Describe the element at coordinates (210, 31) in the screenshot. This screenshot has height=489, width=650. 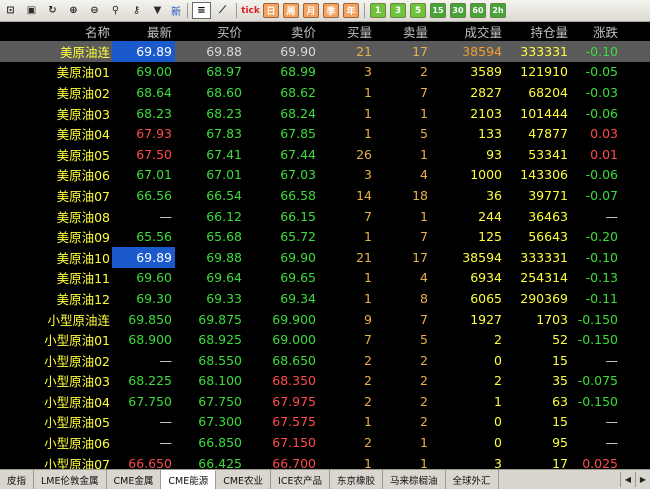
I see `header-bid: 买价` at that location.